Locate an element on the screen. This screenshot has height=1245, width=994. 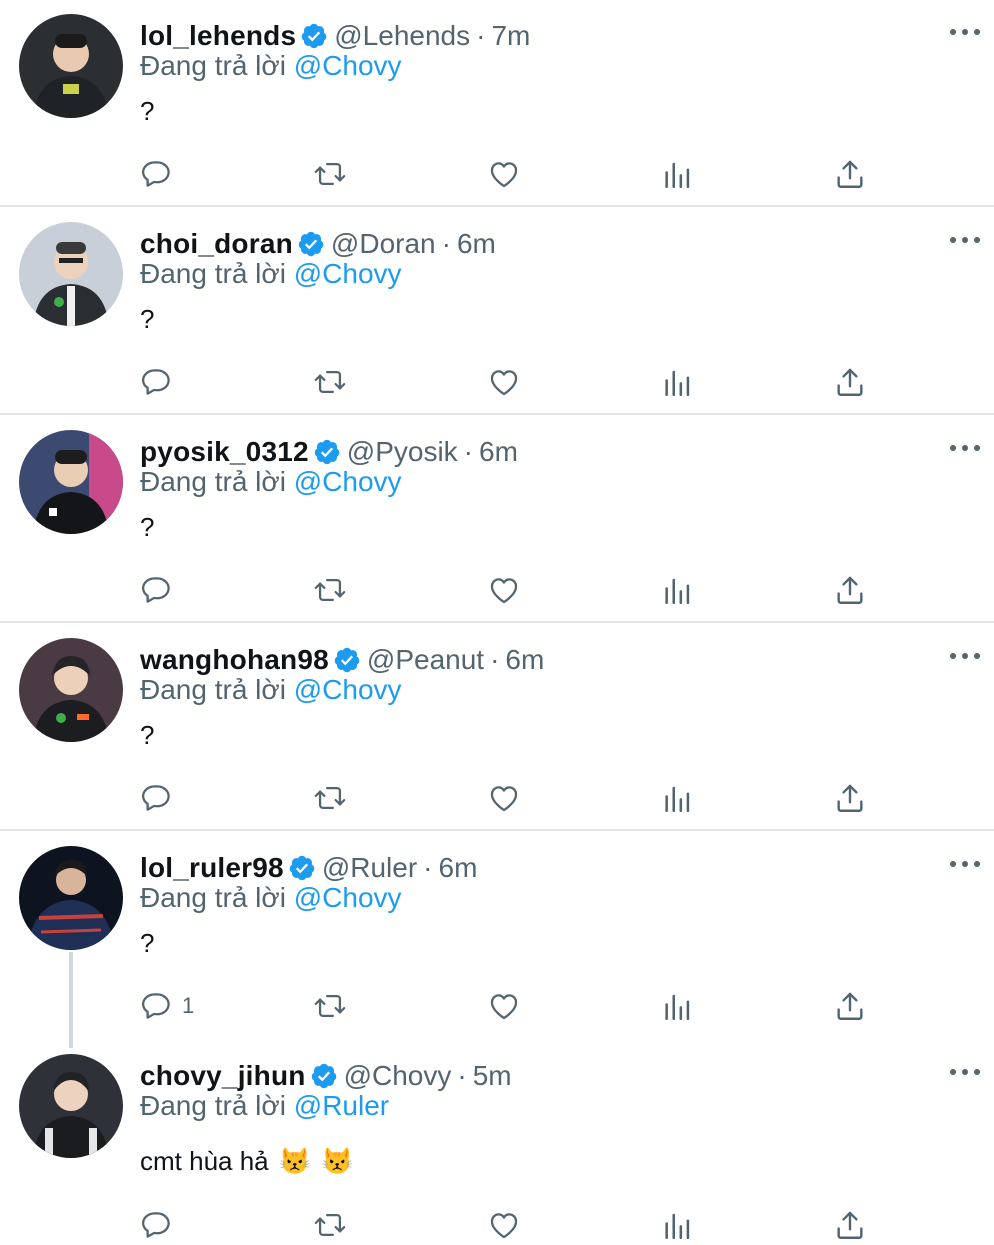
handle: @Peanut is located at coordinates (425, 660).